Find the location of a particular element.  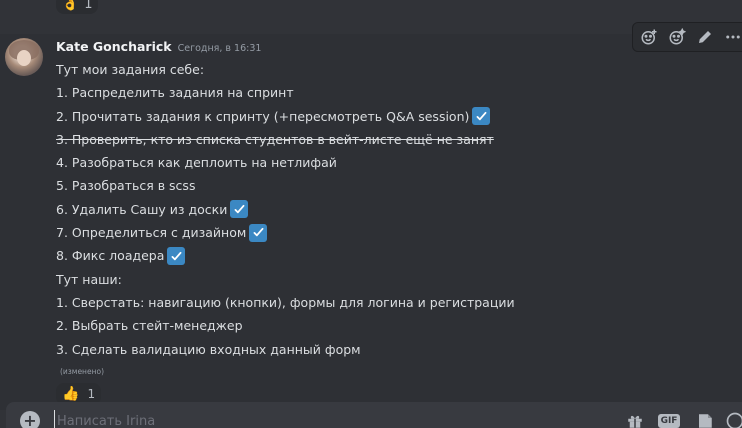

message-line: 8. Фикс лоадера is located at coordinates (356, 255).